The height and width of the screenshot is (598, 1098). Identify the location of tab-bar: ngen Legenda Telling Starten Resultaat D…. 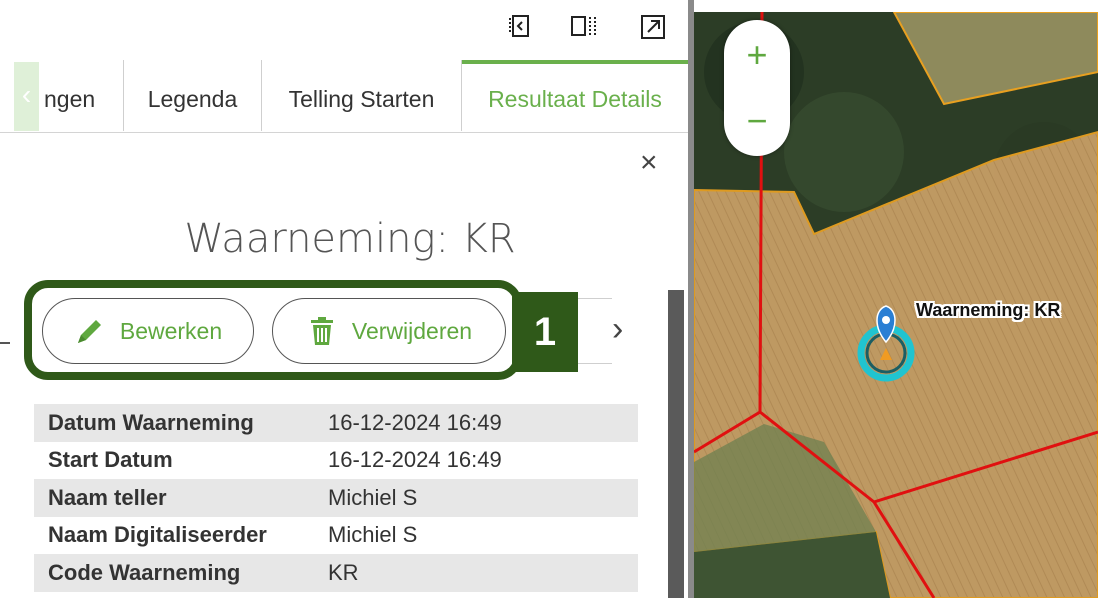
(344, 96).